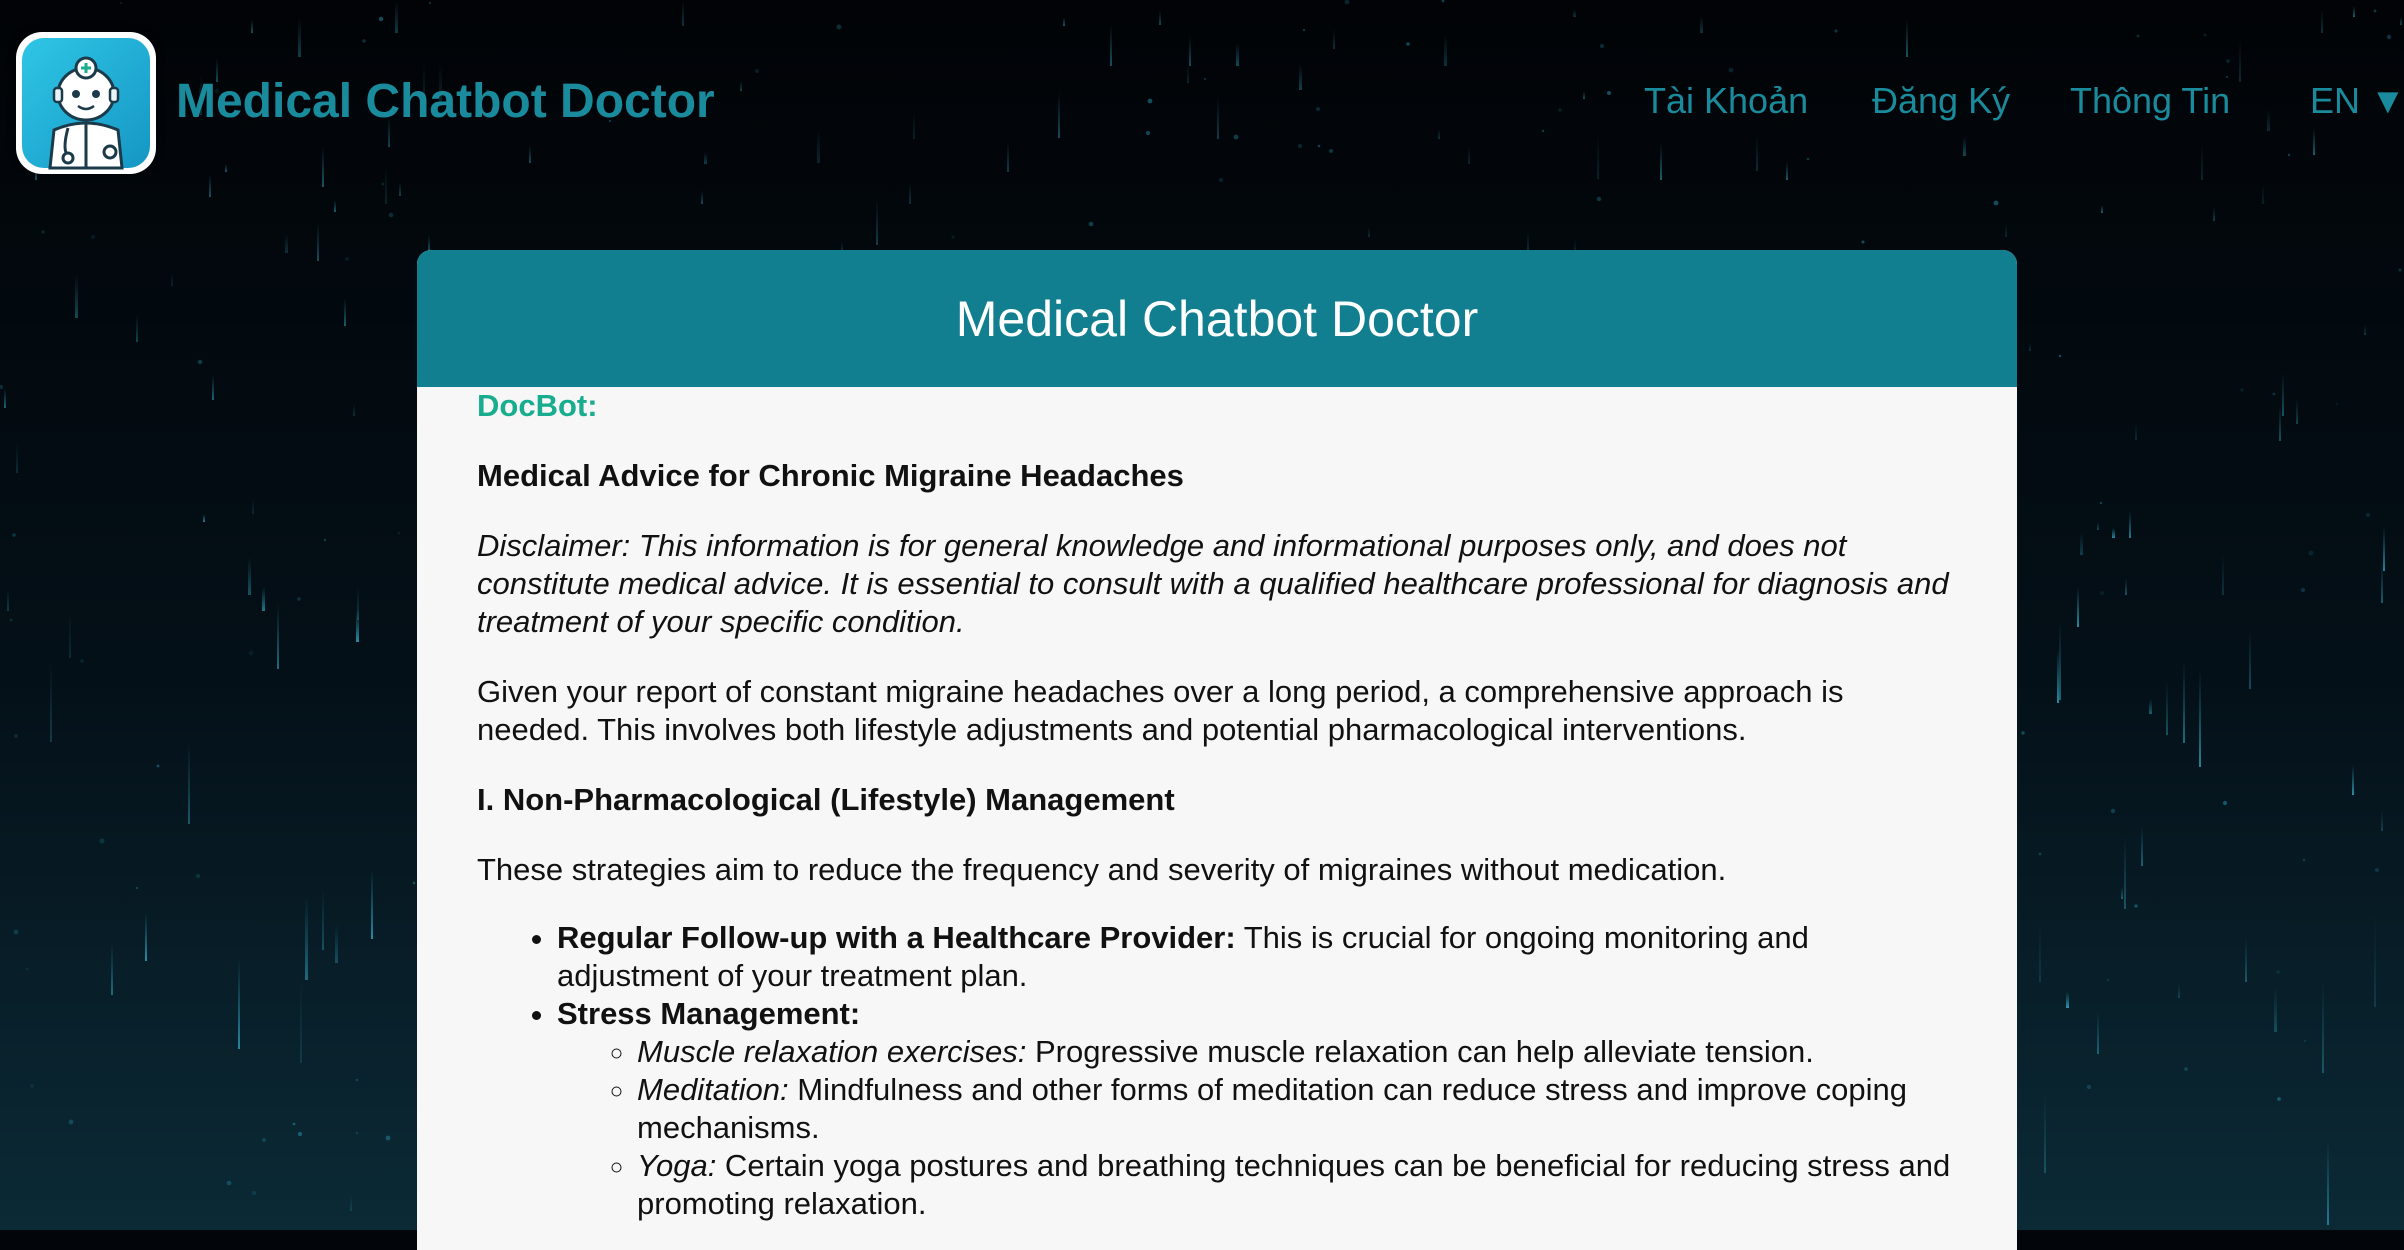 The width and height of the screenshot is (2404, 1250). Describe the element at coordinates (1217, 318) in the screenshot. I see `chat-panel-title: Medical Chatbot Doctor` at that location.